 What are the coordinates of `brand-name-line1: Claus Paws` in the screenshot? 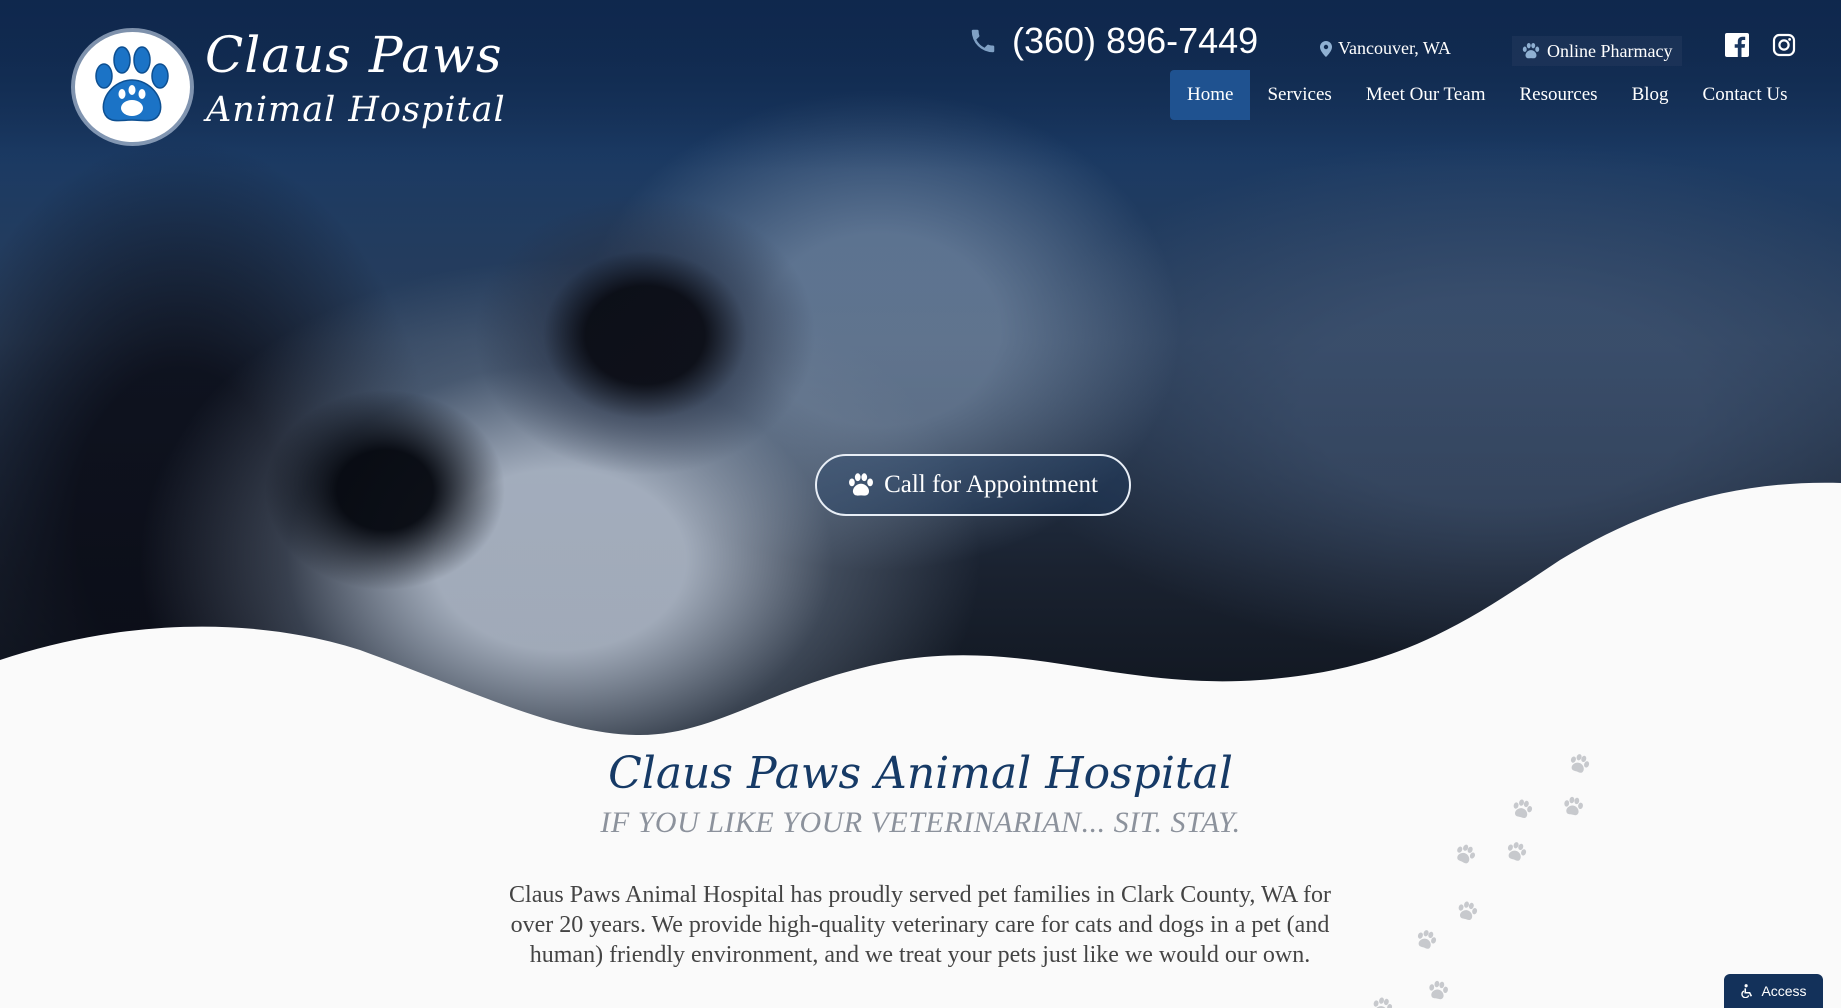 It's located at (353, 55).